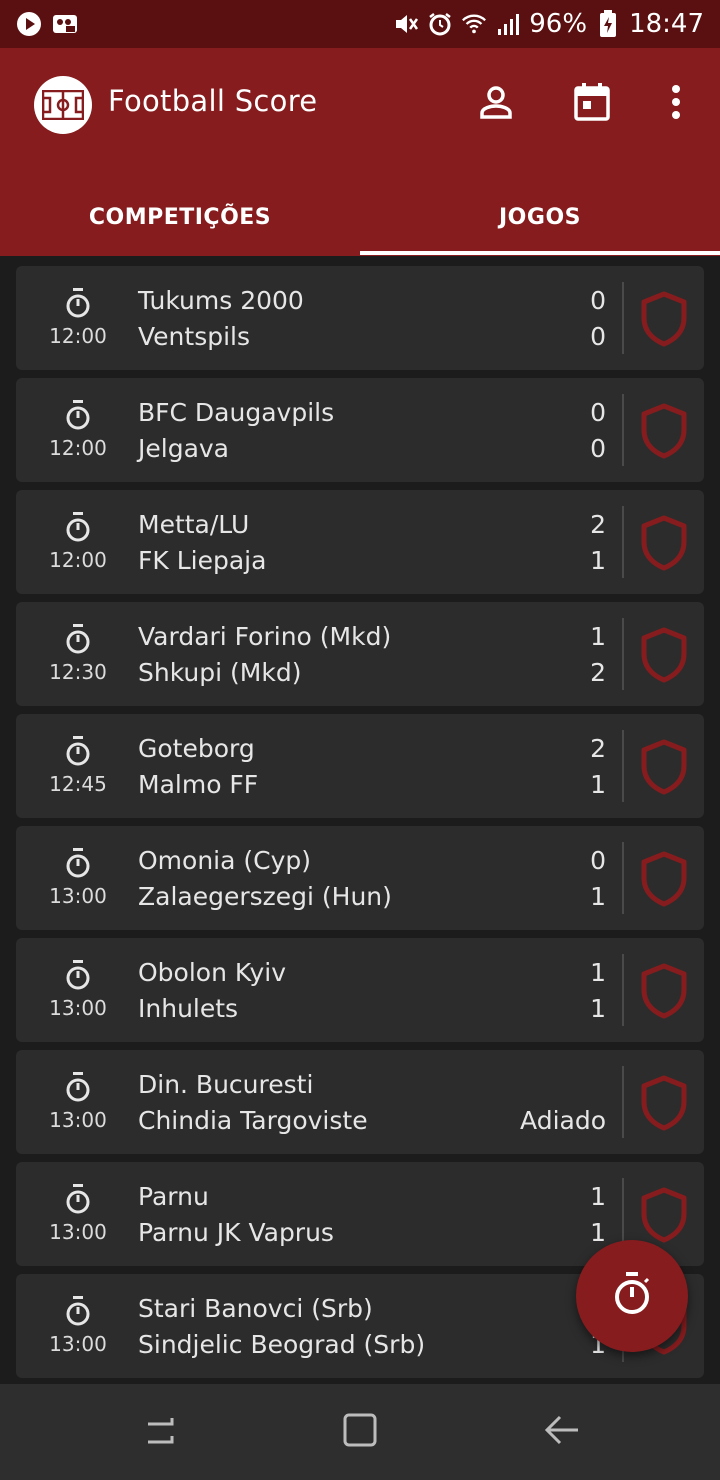 This screenshot has width=720, height=1480. I want to click on away-team: FK Liepaja, so click(202, 560).